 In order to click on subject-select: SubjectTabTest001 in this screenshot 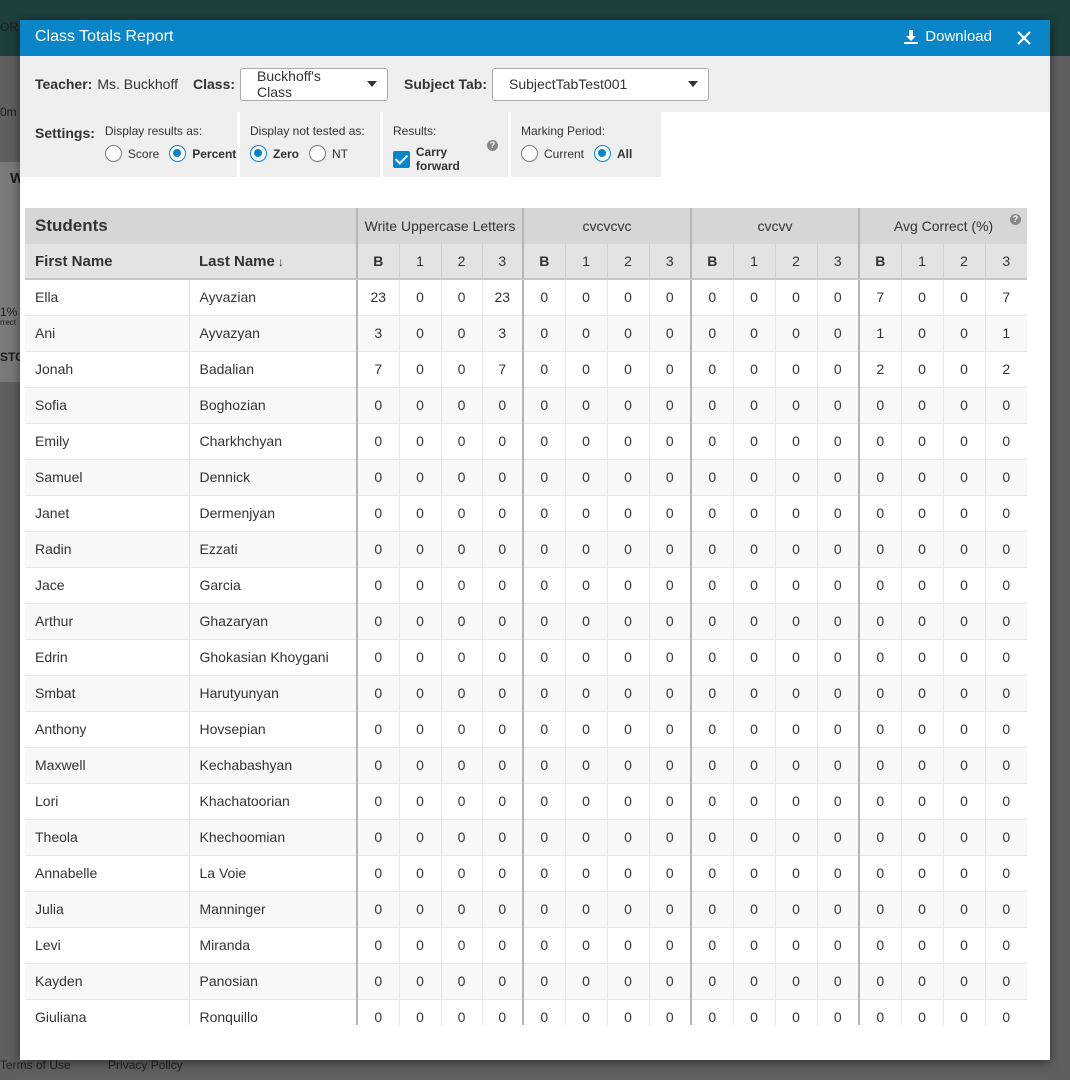, I will do `click(600, 84)`.